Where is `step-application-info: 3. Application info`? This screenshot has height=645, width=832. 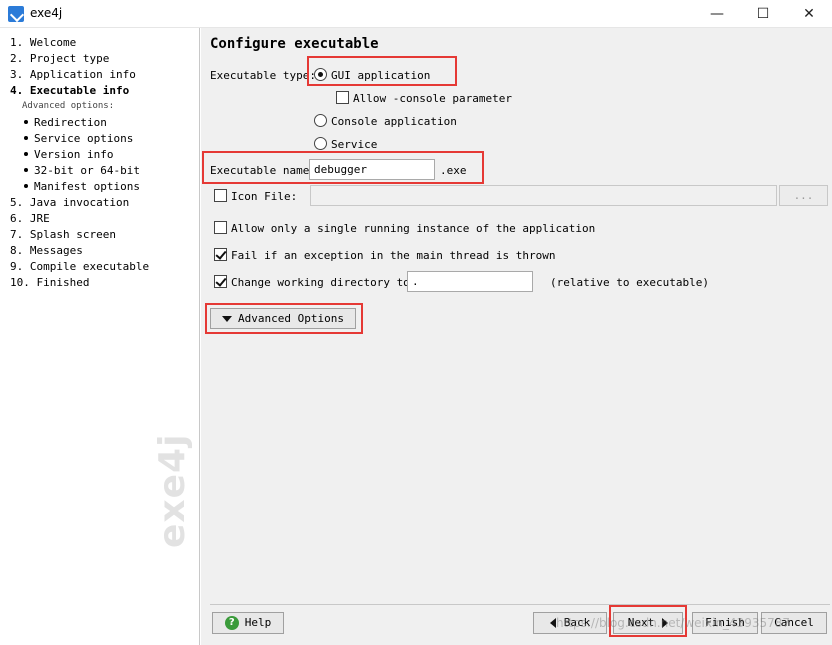
step-application-info: 3. Application info is located at coordinates (73, 75).